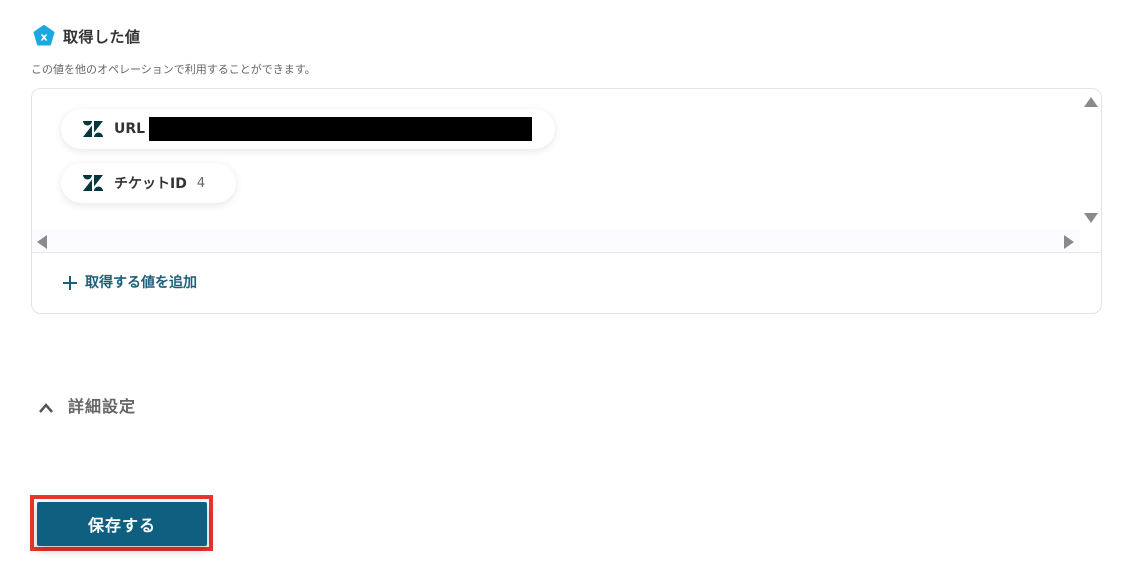  I want to click on value-chip-ticket-id: チケットID 4, so click(148, 183).